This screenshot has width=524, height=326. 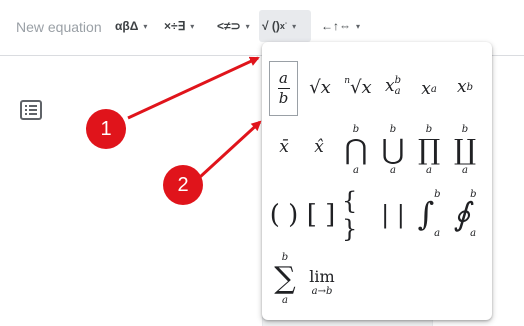 I want to click on greek-letters-label: αβΔ, so click(x=127, y=26).